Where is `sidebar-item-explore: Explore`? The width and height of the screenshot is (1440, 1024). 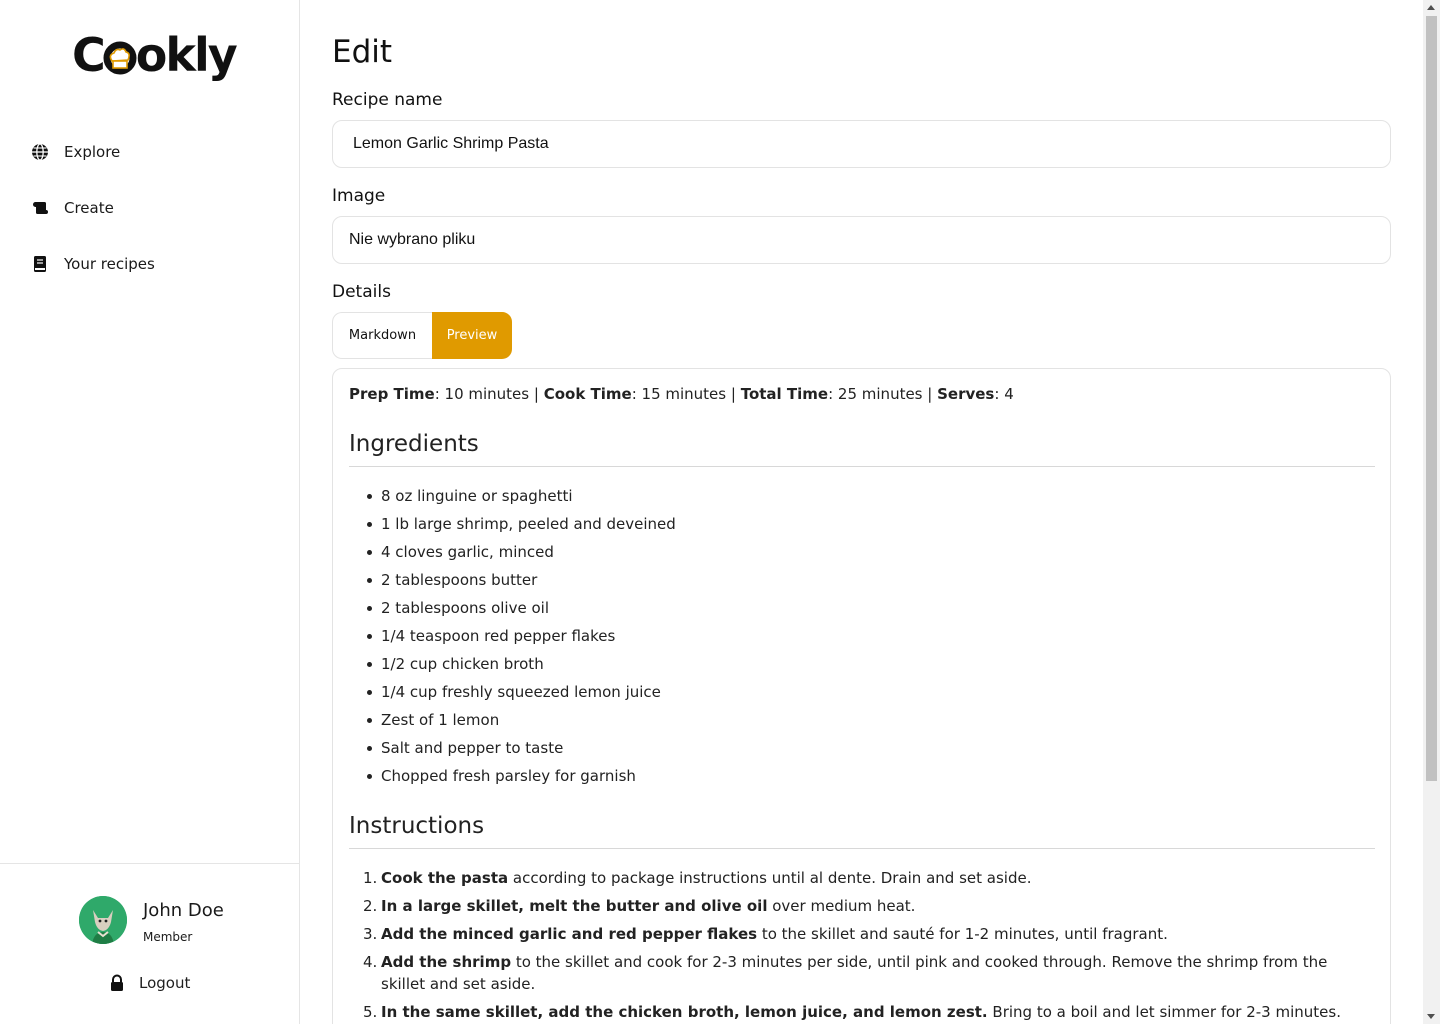 sidebar-item-explore: Explore is located at coordinates (92, 152).